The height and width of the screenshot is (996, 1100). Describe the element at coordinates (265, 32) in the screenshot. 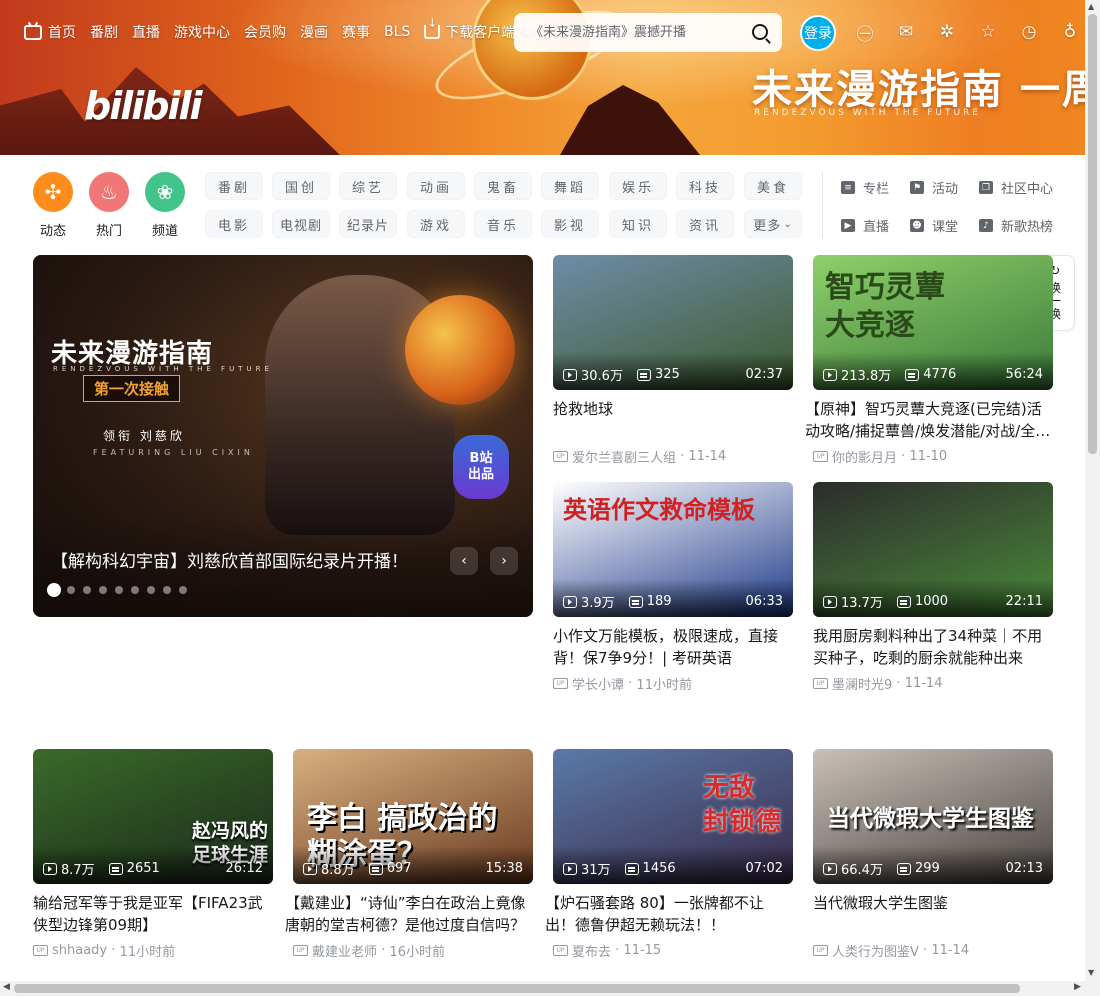

I see `nav-mall: 会员购` at that location.